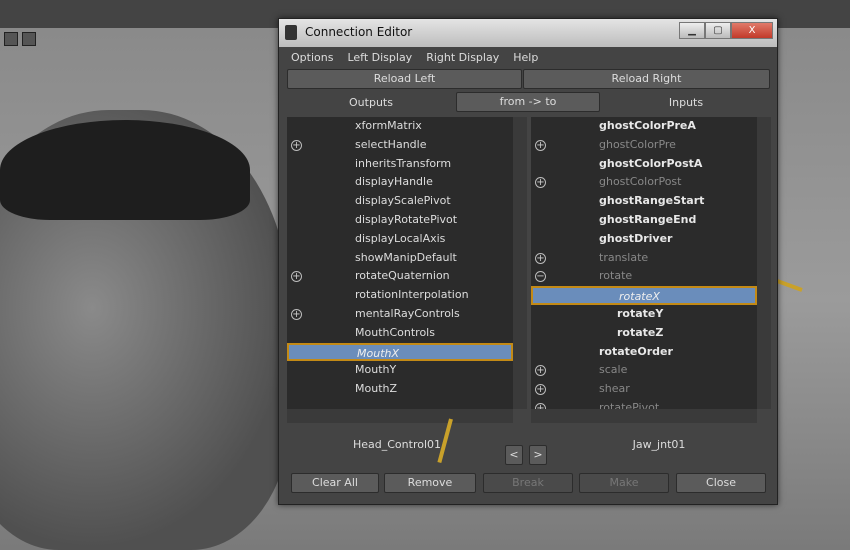 This screenshot has height=550, width=850. What do you see at coordinates (538, 455) in the screenshot?
I see `next-button: >` at bounding box center [538, 455].